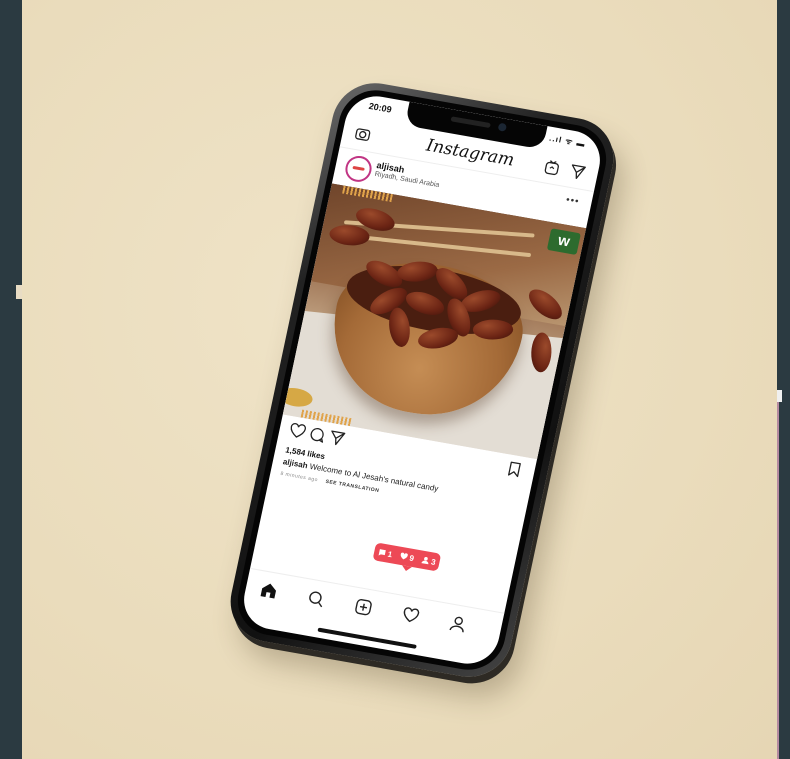 This screenshot has height=759, width=790. What do you see at coordinates (11, 379) in the screenshot?
I see `left-frame-strip` at bounding box center [11, 379].